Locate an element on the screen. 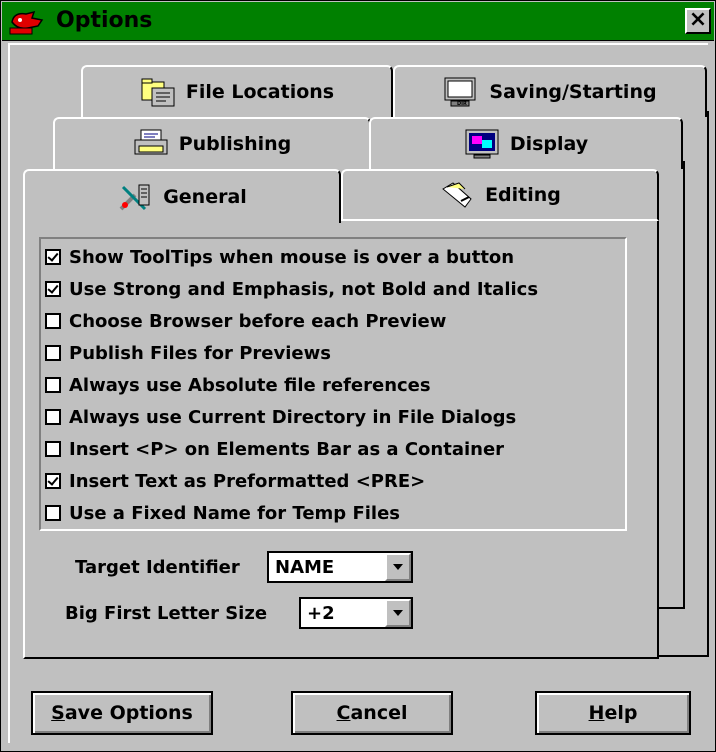  folder-icon is located at coordinates (158, 92).